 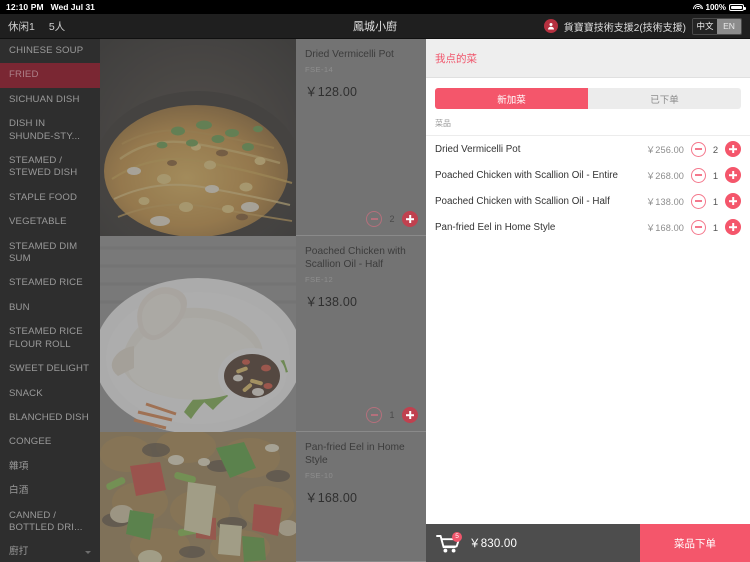 What do you see at coordinates (588, 149) in the screenshot?
I see `order-row: Dried Vermicelli Pot ￥256.00 2` at bounding box center [588, 149].